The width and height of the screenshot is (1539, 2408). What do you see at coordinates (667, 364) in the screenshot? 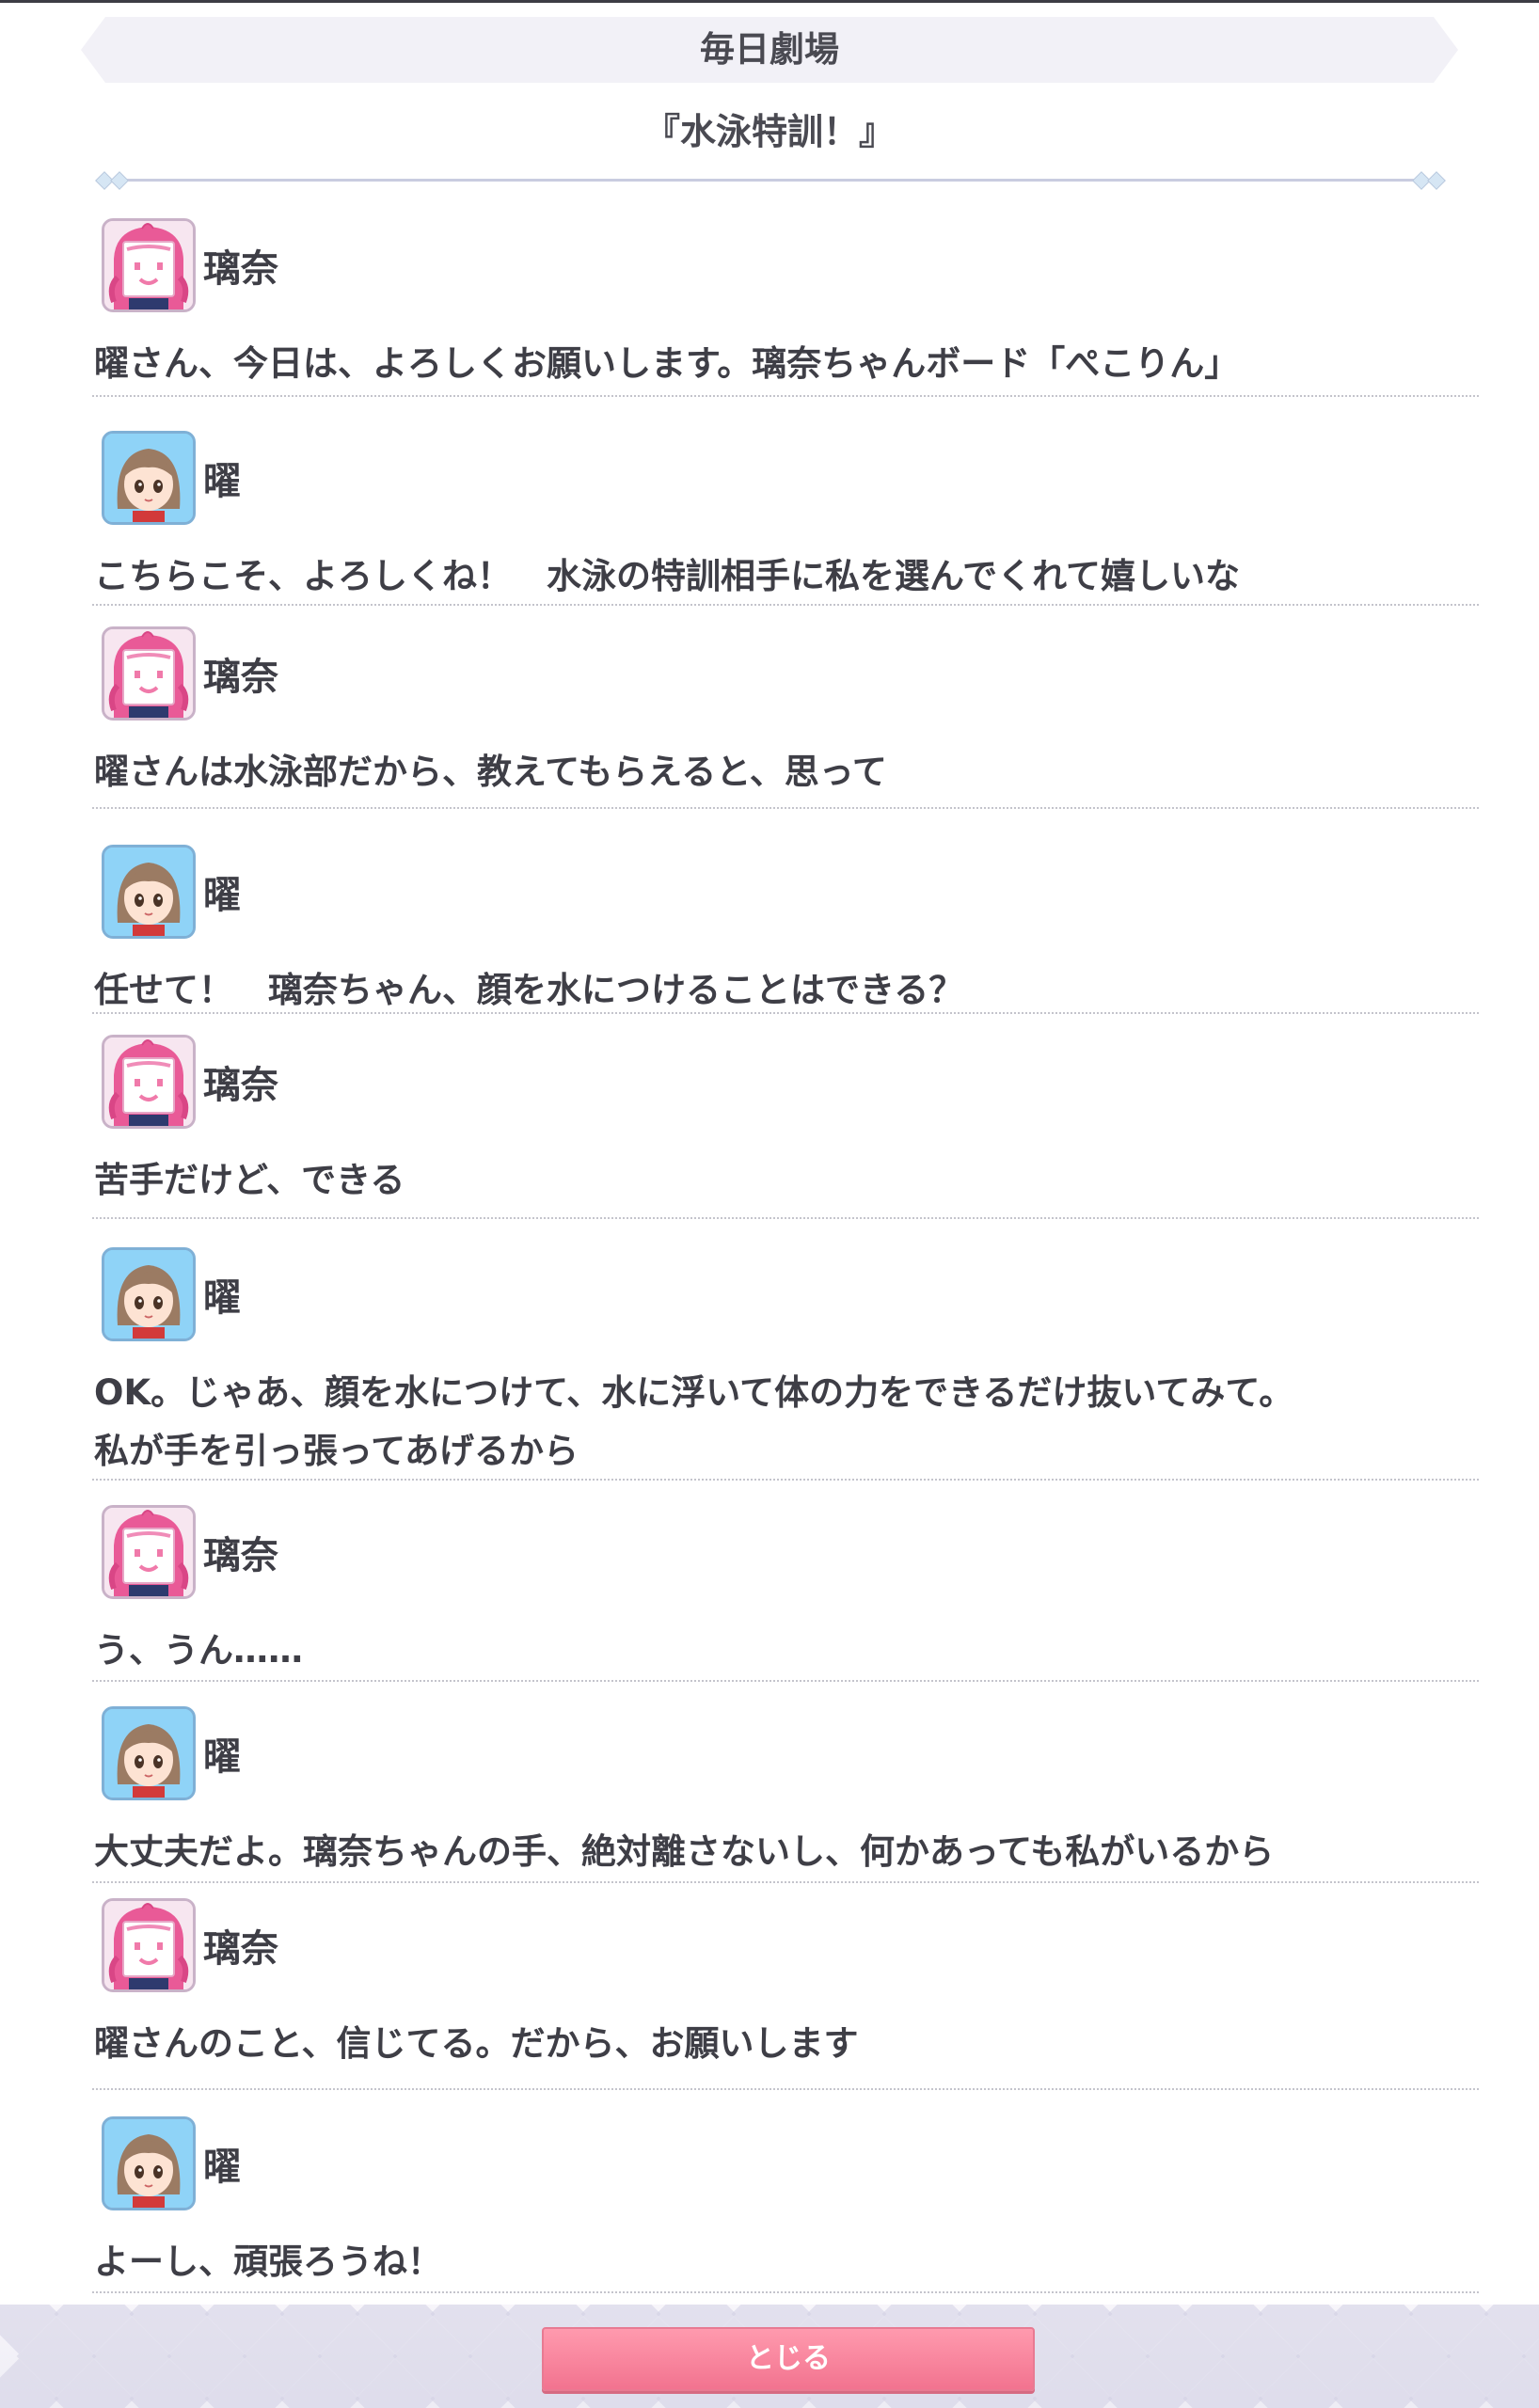
I see `dialogue-line: 曜さん、今日は、よろしくお願いします。璃奈ちゃんボード「ぺこりん」` at bounding box center [667, 364].